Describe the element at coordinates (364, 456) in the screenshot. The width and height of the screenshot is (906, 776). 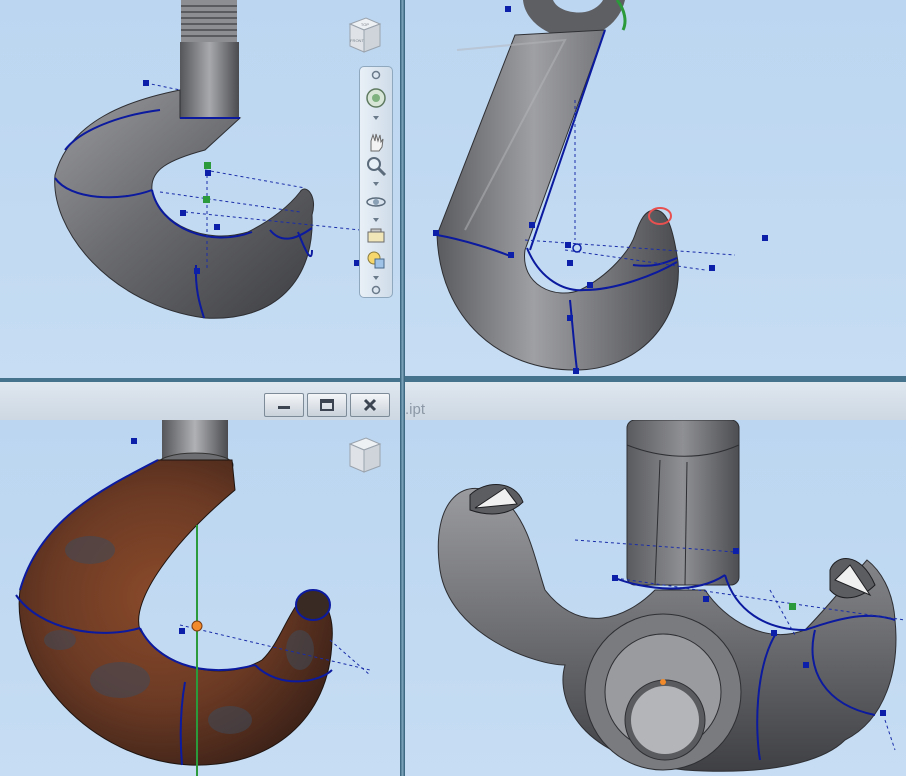
I see `viewcube-icon-bottom` at that location.